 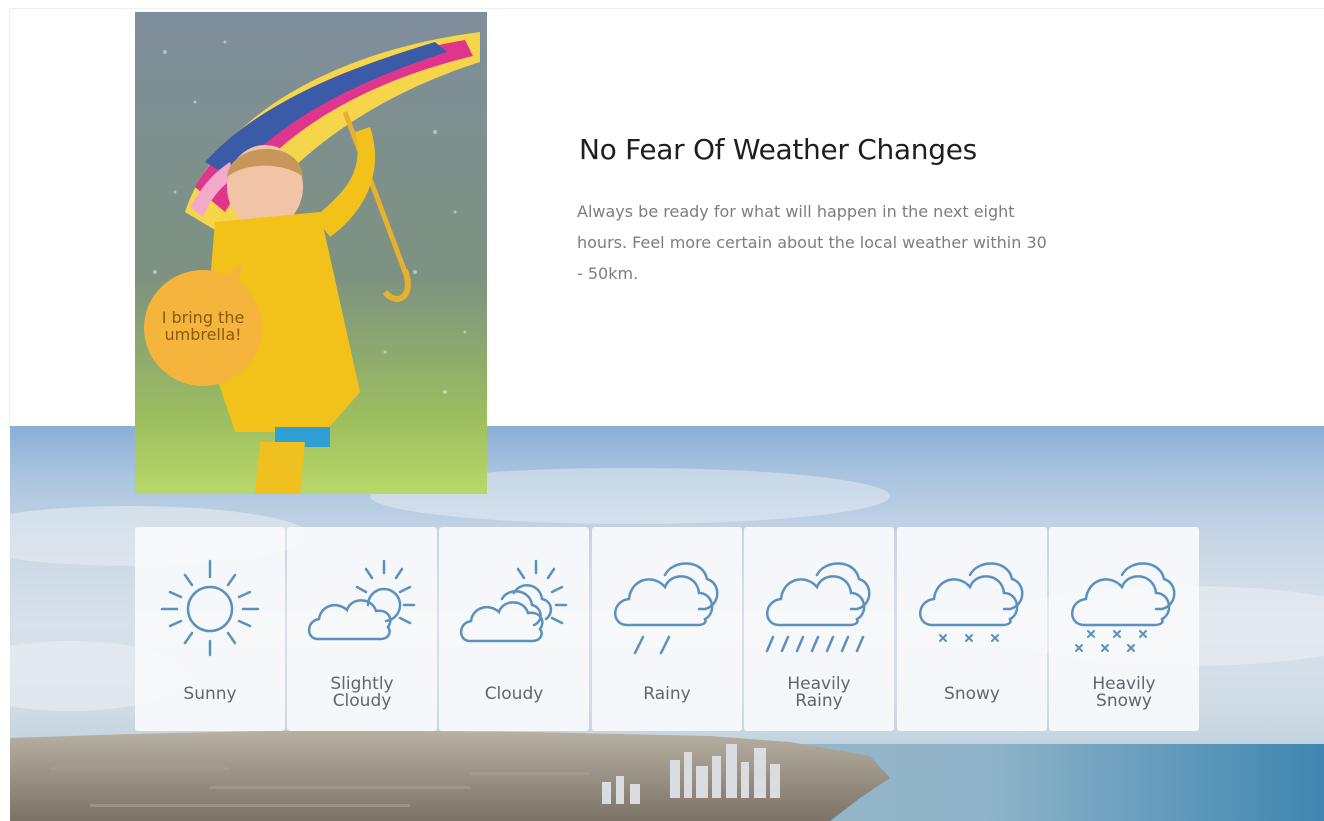 What do you see at coordinates (666, 608) in the screenshot?
I see `rain-icon` at bounding box center [666, 608].